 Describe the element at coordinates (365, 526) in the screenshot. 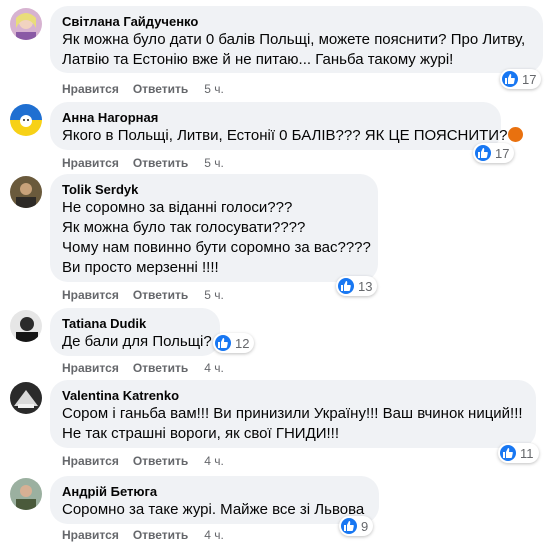

I see `reaction-number: 9` at that location.